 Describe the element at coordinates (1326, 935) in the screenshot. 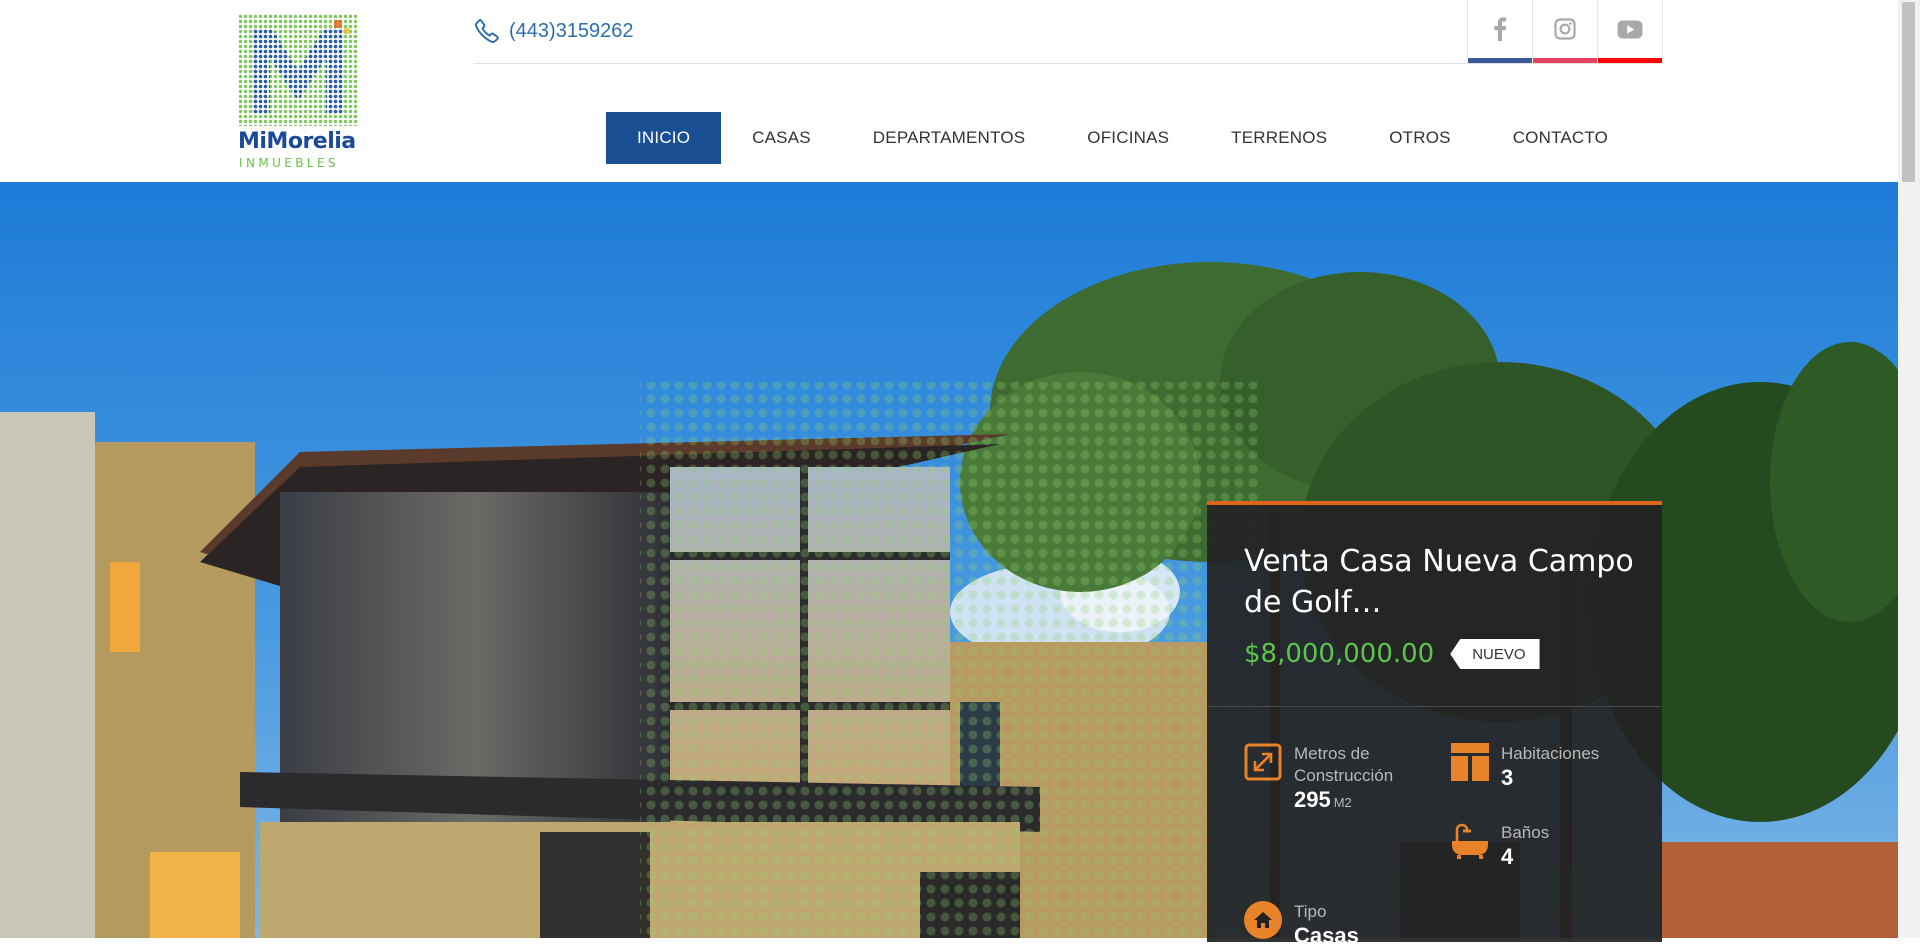

I see `type-value: Casas` at that location.